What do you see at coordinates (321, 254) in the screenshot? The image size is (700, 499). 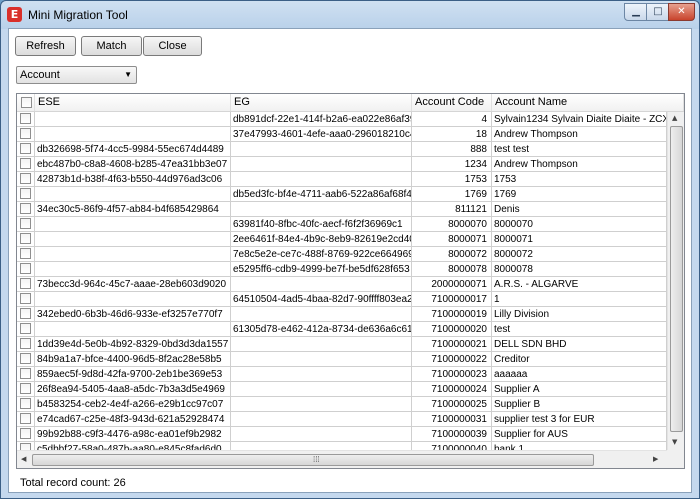 I see `cell-eg: 7e8c5e2e-ce7c-488f-8769-922ce6649692` at bounding box center [321, 254].